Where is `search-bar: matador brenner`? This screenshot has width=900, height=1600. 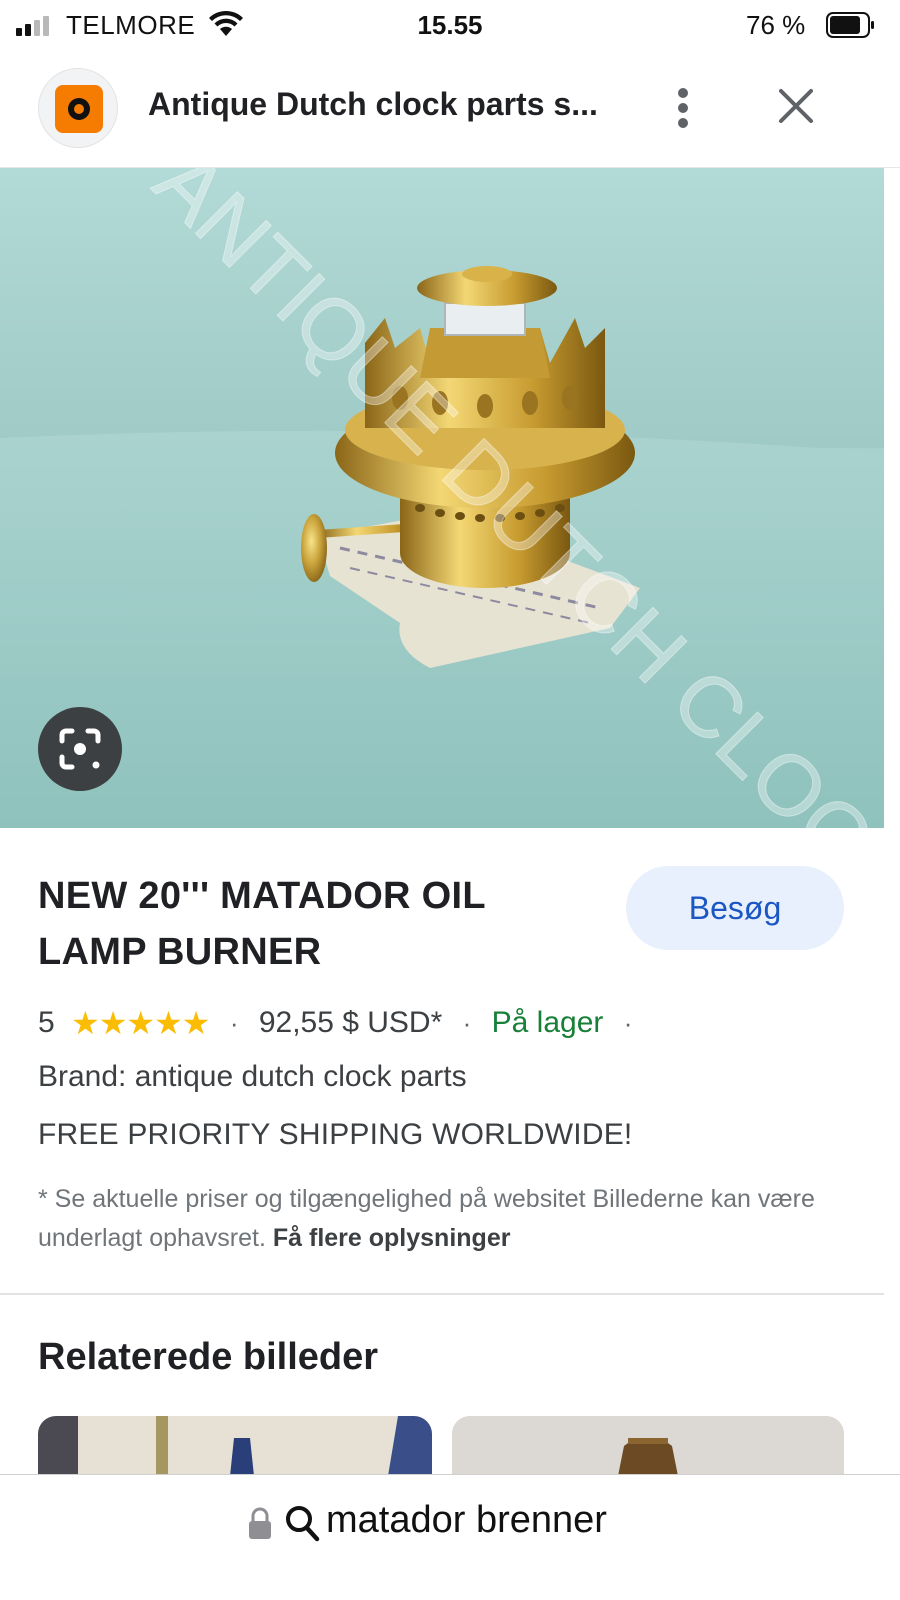
search-bar: matador brenner is located at coordinates (450, 1537).